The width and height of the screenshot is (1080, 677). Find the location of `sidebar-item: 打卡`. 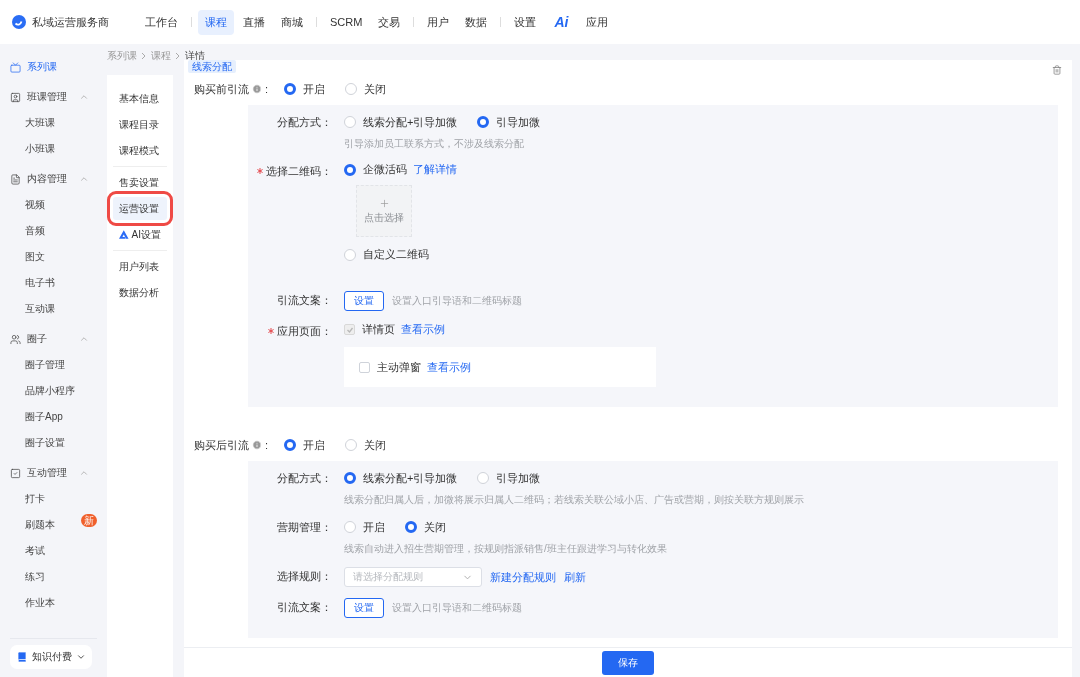

sidebar-item: 打卡 is located at coordinates (53, 499).